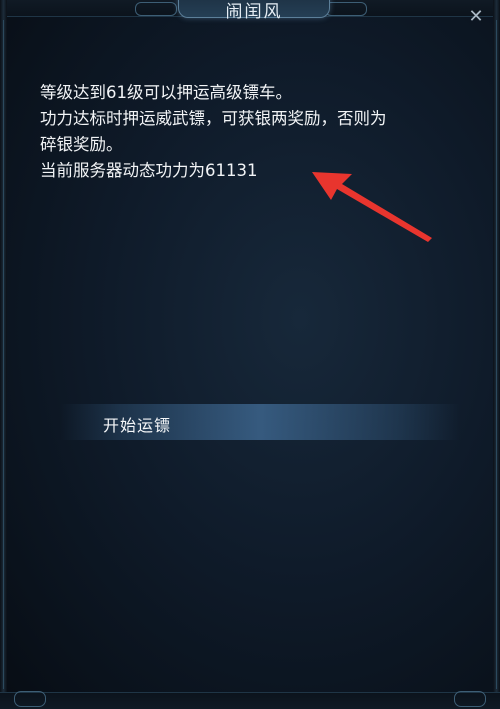 This screenshot has height=709, width=500. Describe the element at coordinates (346, 9) in the screenshot. I see `title-ornament-right` at that location.